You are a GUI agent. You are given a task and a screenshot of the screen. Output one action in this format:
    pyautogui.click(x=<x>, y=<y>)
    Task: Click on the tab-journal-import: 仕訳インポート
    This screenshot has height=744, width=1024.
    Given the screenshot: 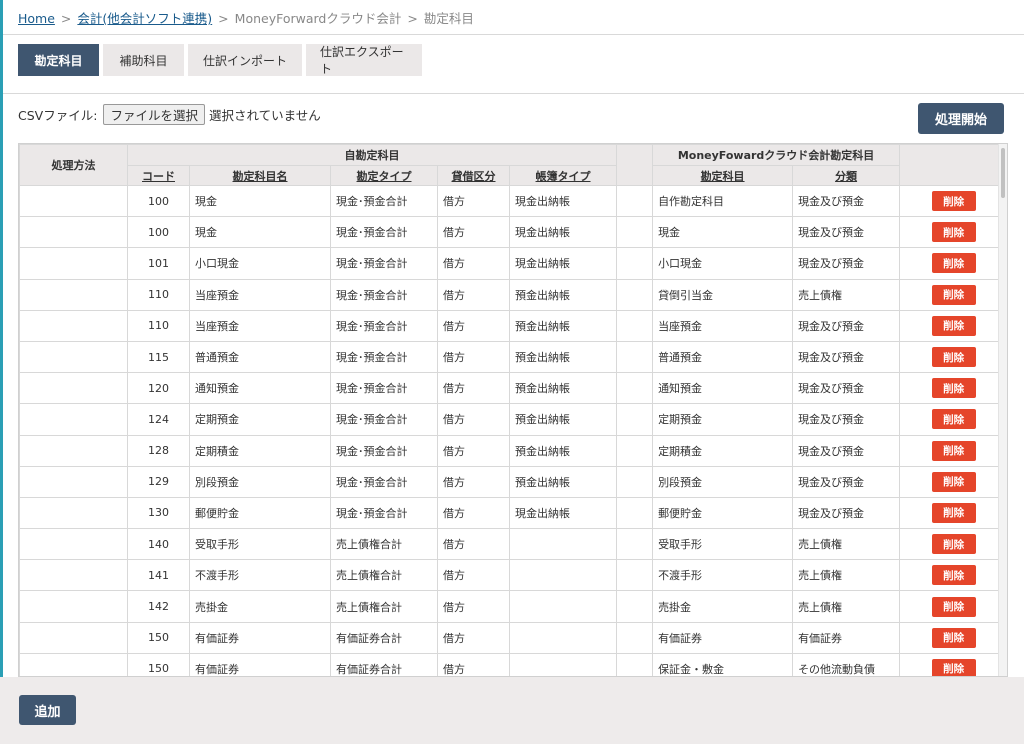 What is the action you would take?
    pyautogui.click(x=245, y=60)
    